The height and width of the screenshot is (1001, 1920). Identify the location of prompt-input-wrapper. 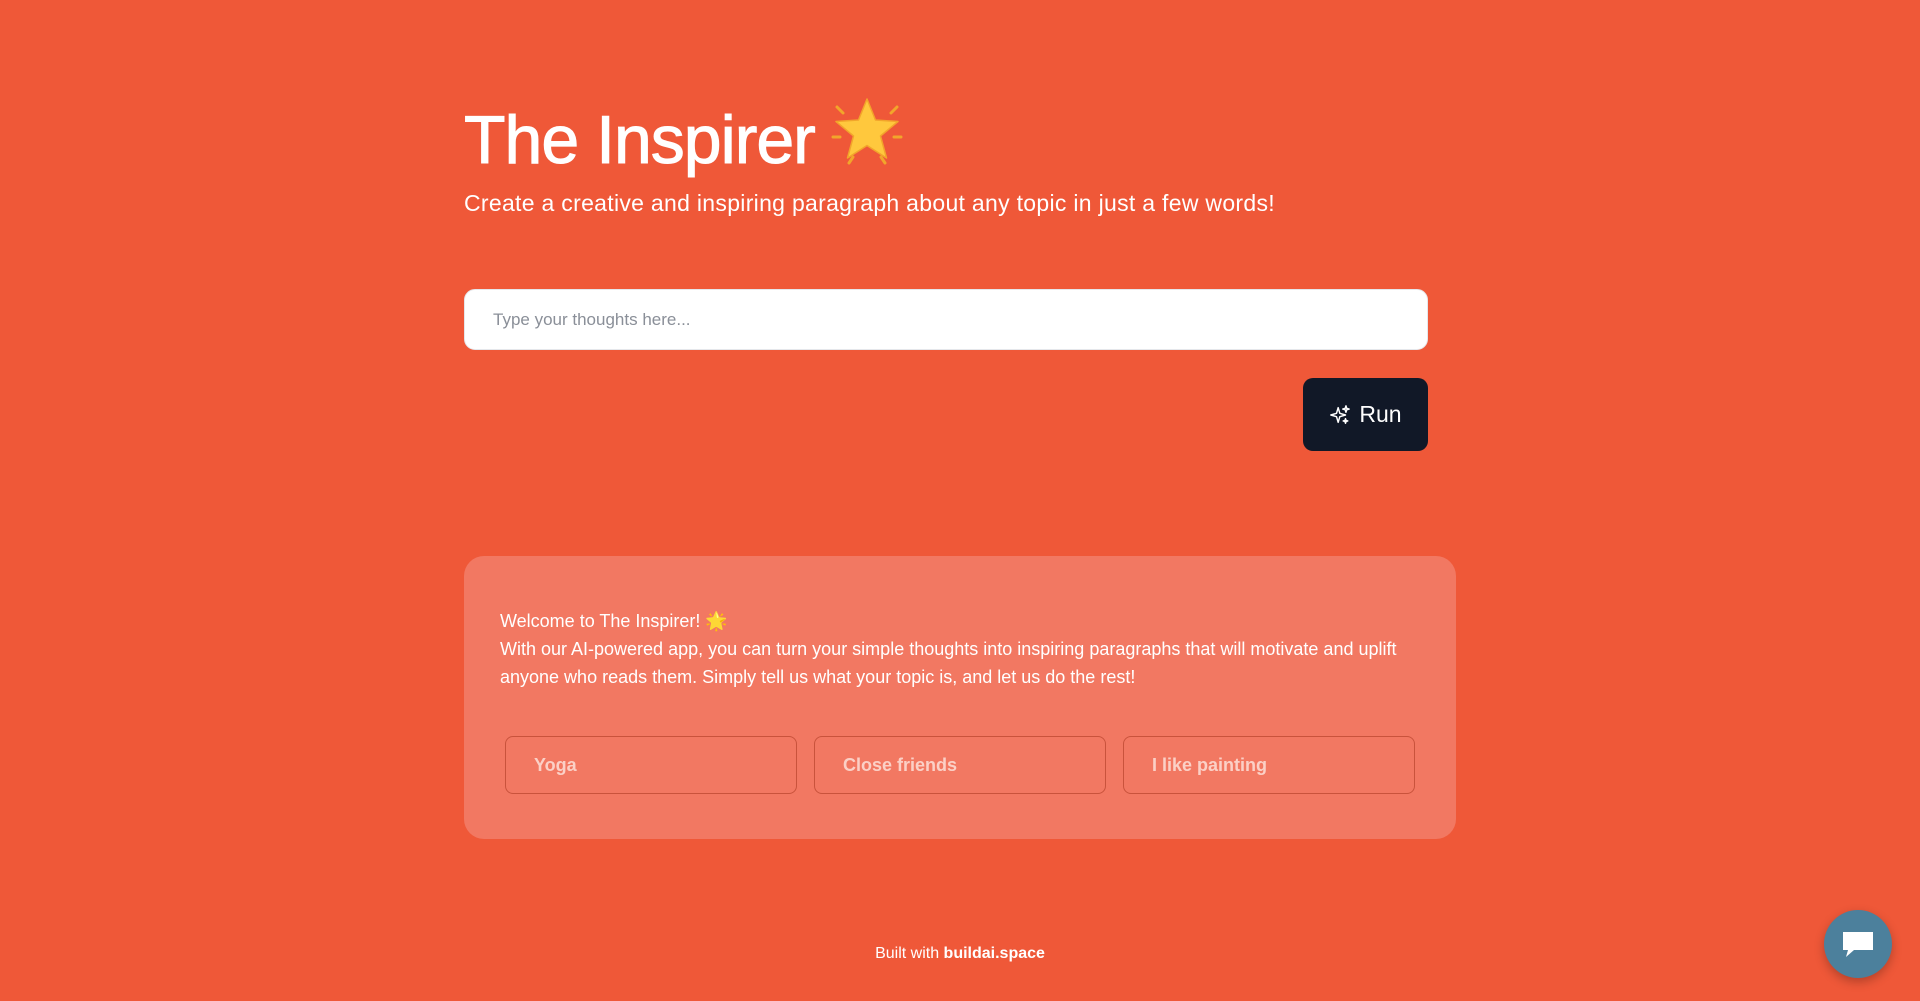
(946, 319).